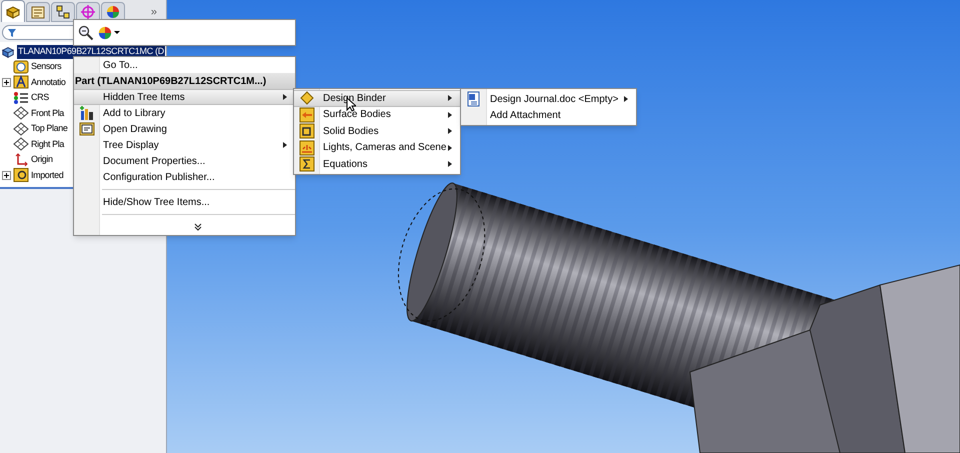 This screenshot has width=960, height=453. What do you see at coordinates (474, 99) in the screenshot?
I see `document-icon` at bounding box center [474, 99].